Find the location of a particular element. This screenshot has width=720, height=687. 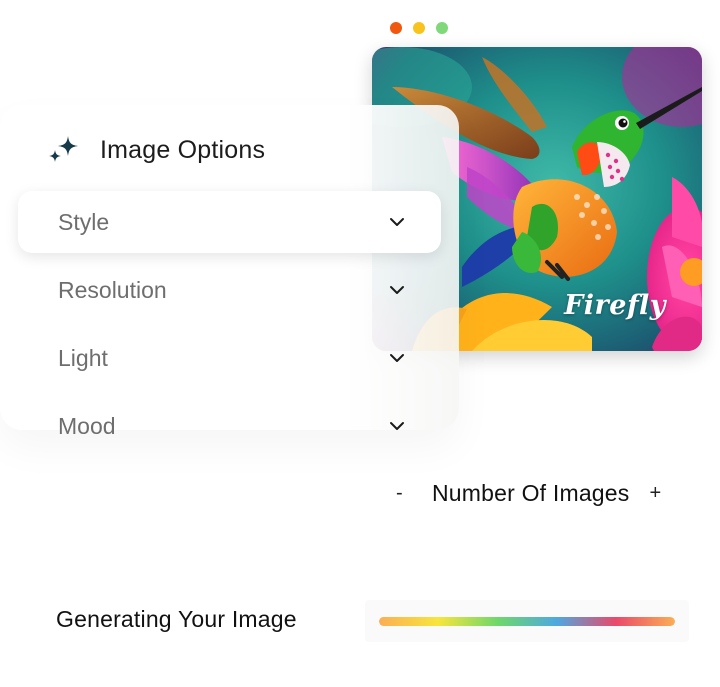

panel-header: Image Options is located at coordinates (156, 150).